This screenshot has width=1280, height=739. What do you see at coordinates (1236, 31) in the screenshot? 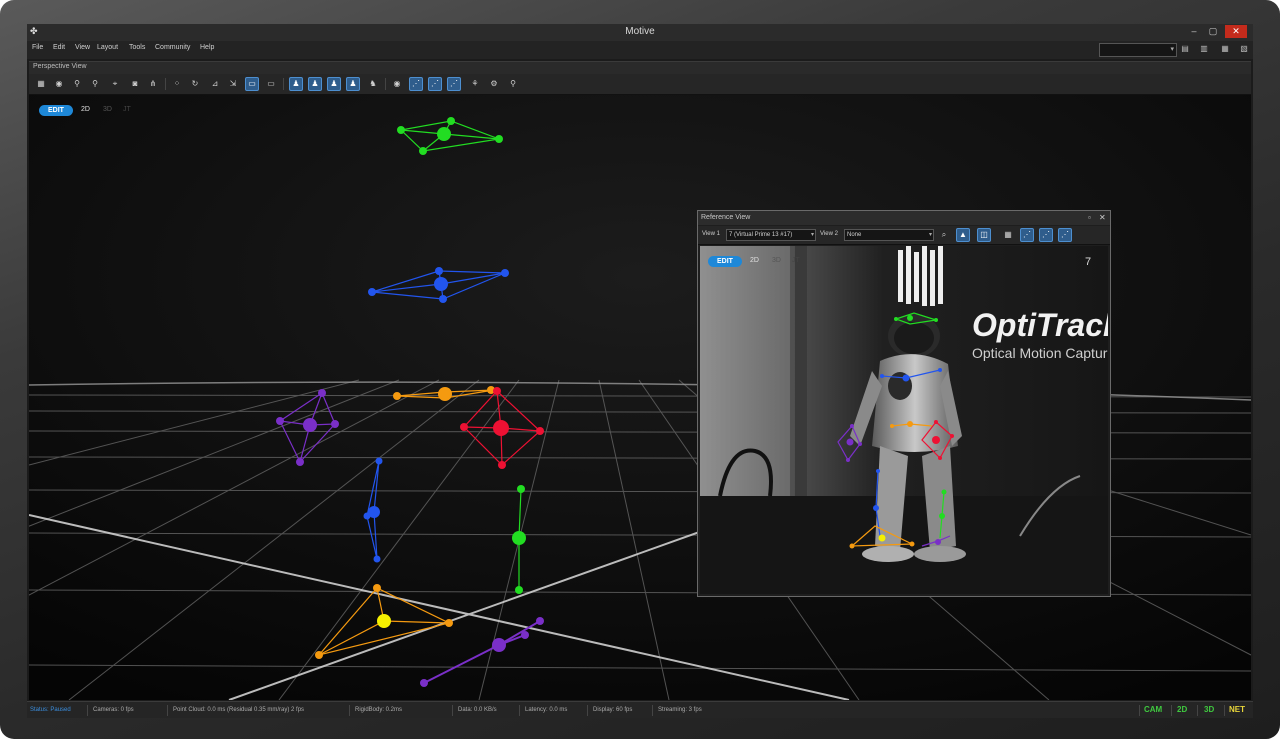
I see `close-button: ✕` at bounding box center [1236, 31].